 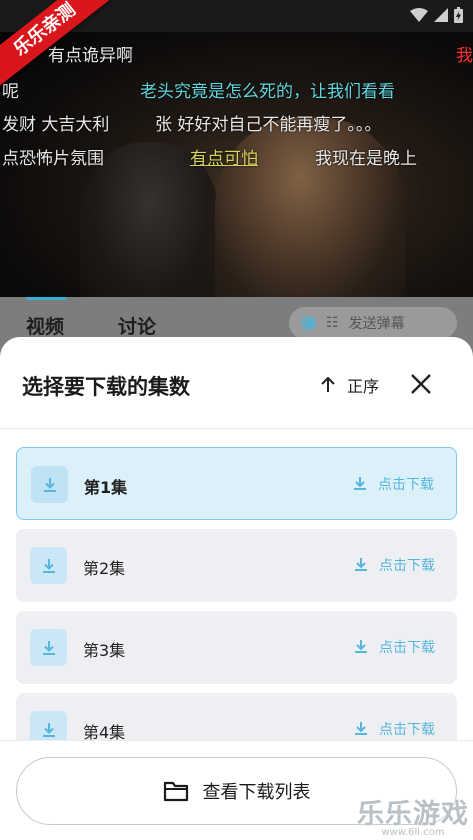 What do you see at coordinates (236, 483) in the screenshot?
I see `episode-row: 第1集 点击下载` at bounding box center [236, 483].